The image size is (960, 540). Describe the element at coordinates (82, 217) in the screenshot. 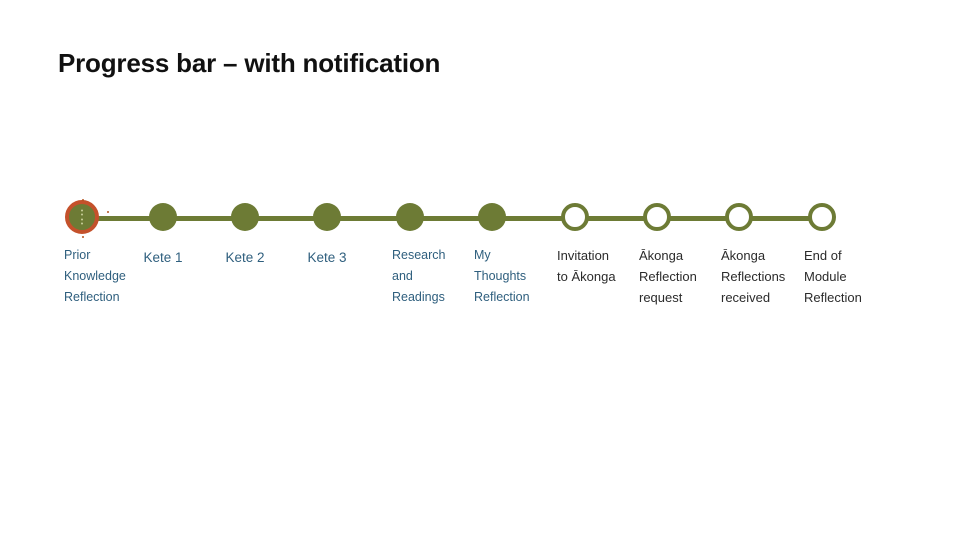

I see `notification-dots-icon` at that location.